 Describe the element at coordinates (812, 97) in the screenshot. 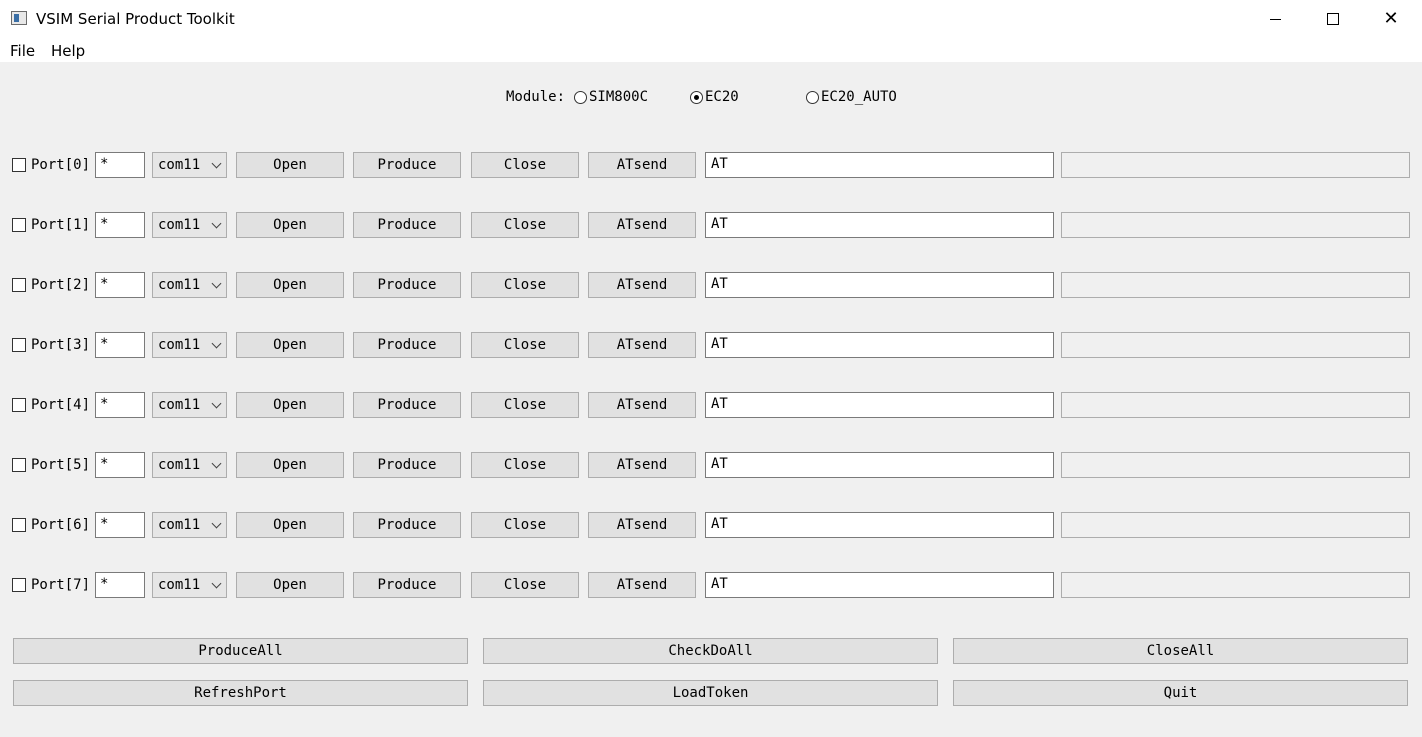

I see `radio-ec20-auto` at that location.